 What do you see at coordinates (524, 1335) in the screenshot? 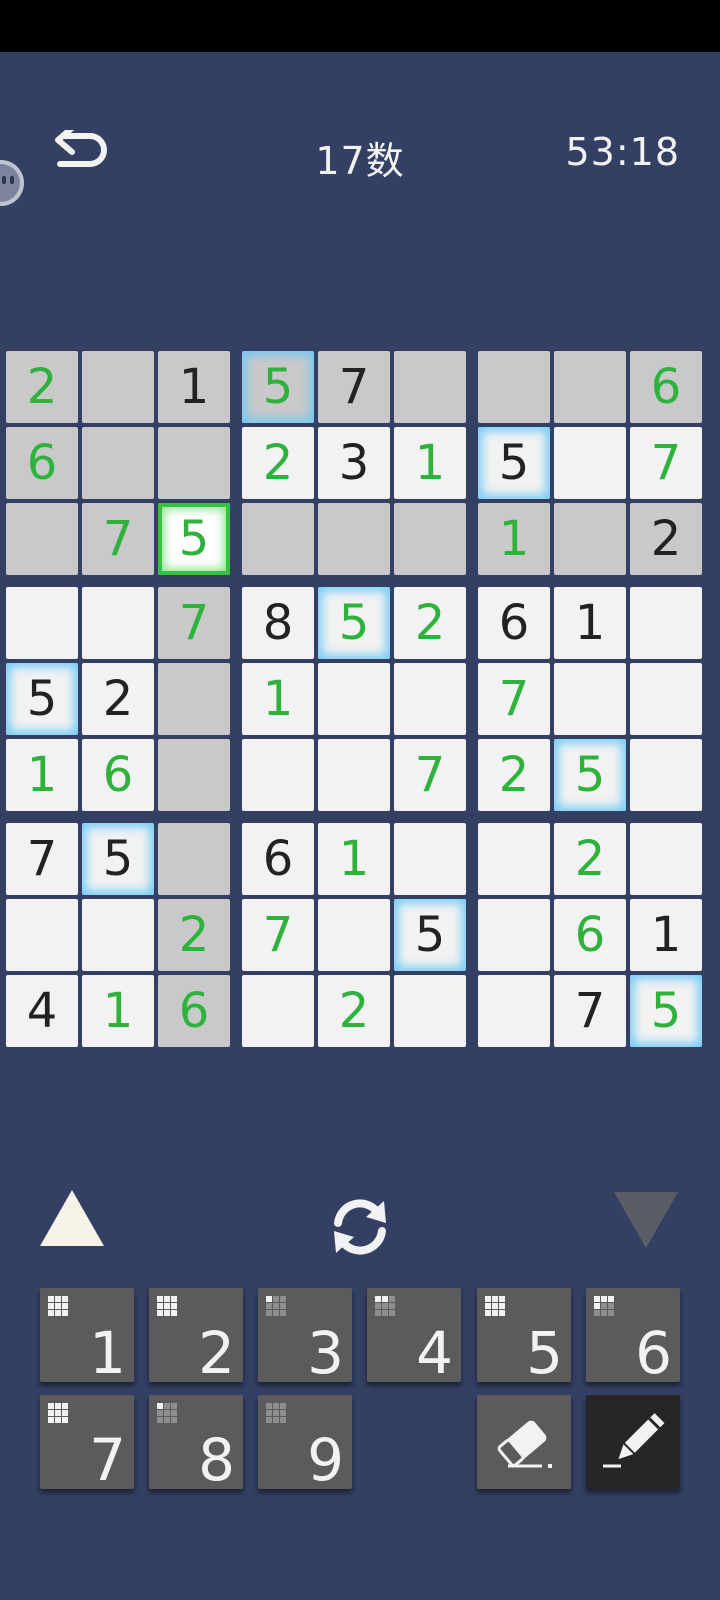
I see `number-key-5: 5` at bounding box center [524, 1335].